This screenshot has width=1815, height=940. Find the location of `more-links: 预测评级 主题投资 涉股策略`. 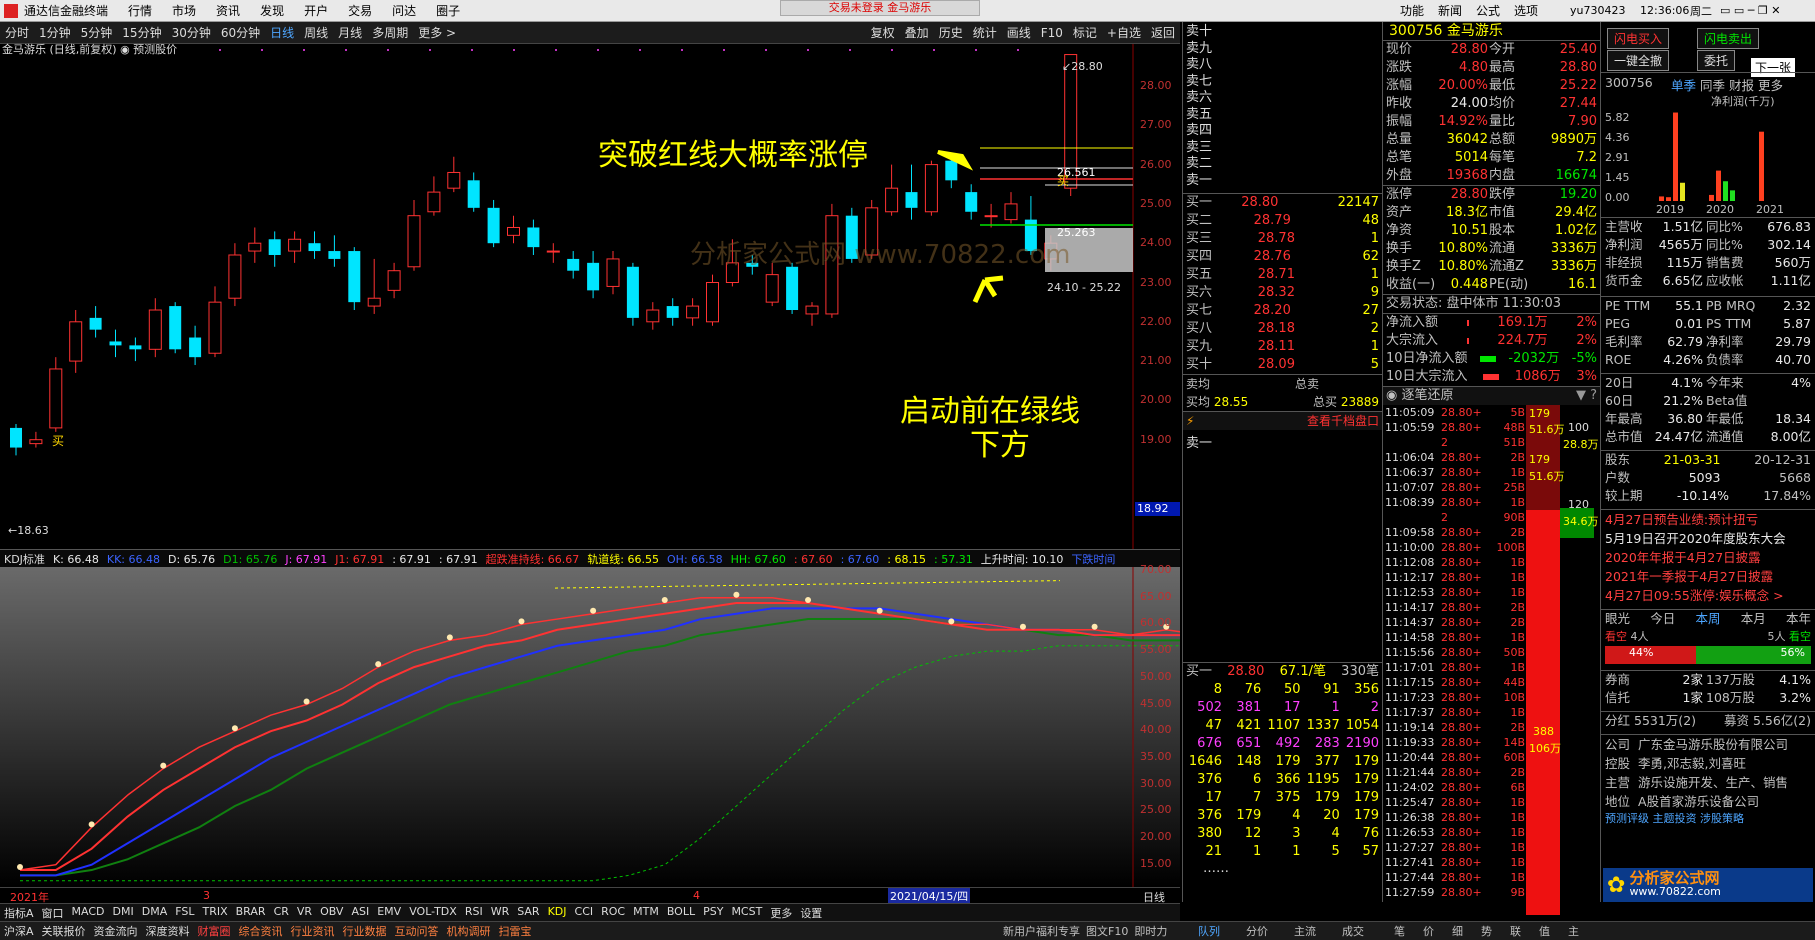

more-links: 预测评级 主题投资 涉股策略 is located at coordinates (1708, 819).